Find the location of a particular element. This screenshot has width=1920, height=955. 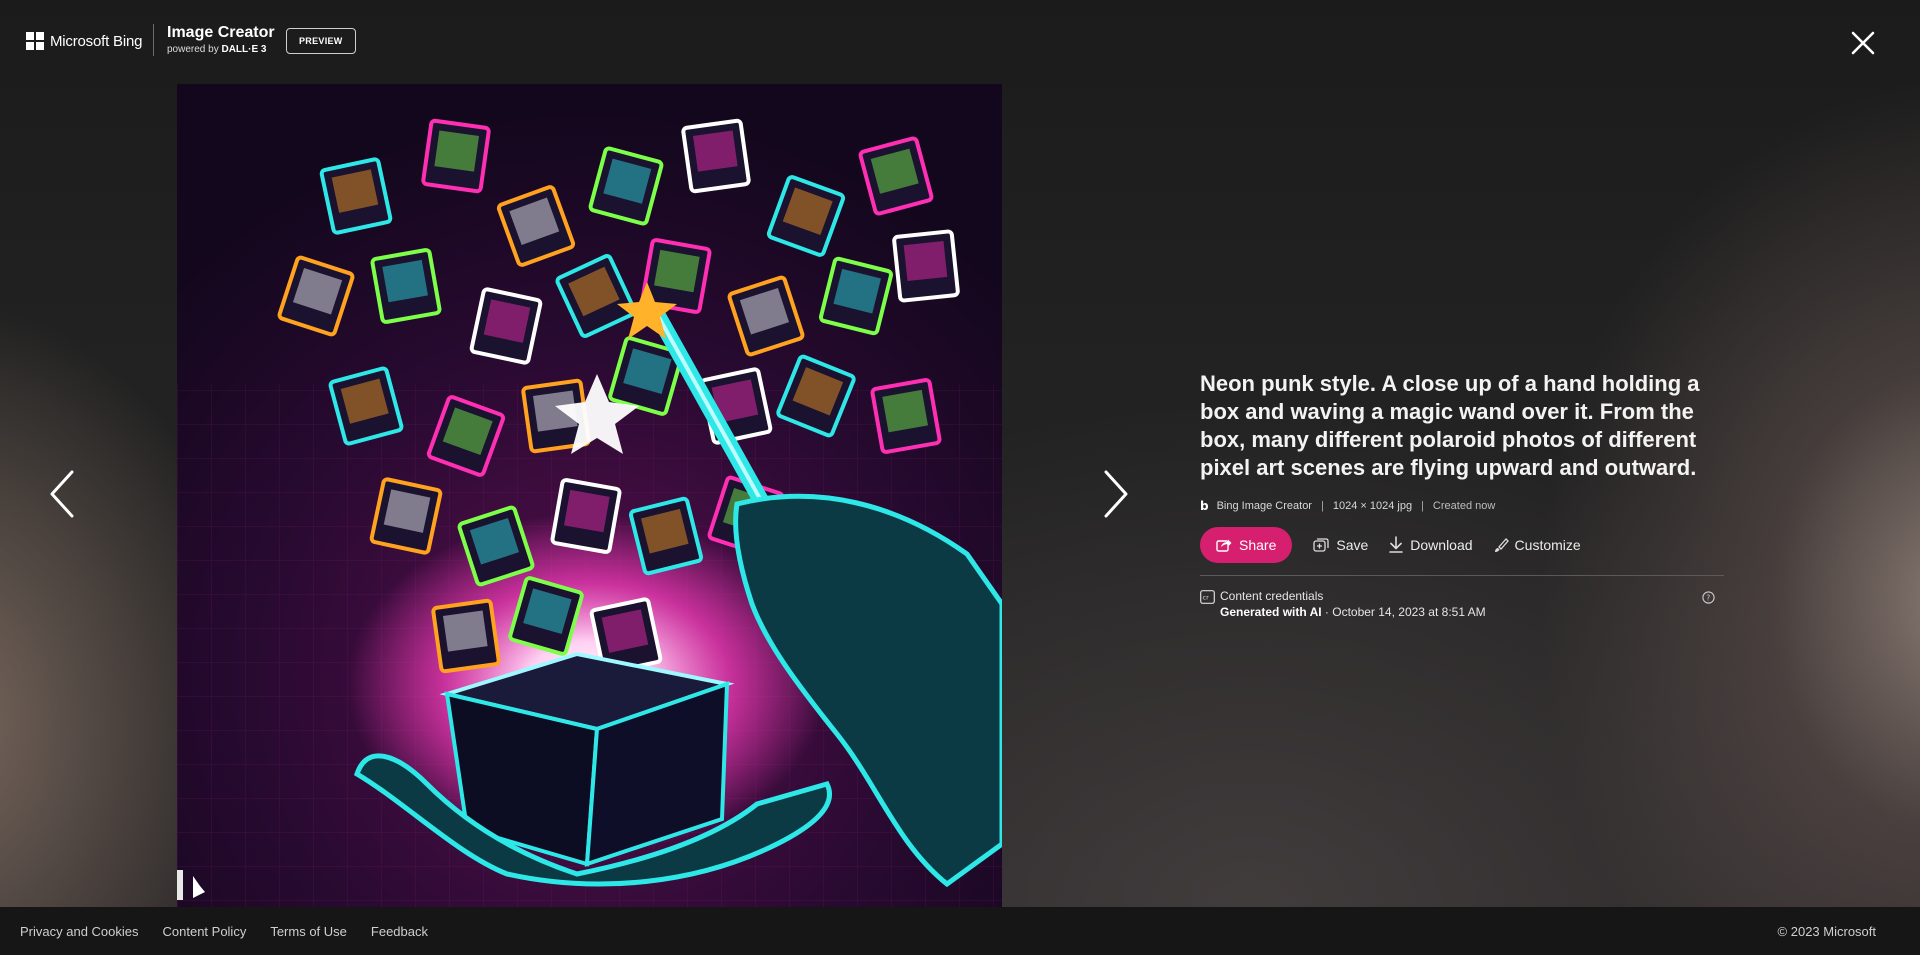

preview-badge: PREVIEW is located at coordinates (321, 41).